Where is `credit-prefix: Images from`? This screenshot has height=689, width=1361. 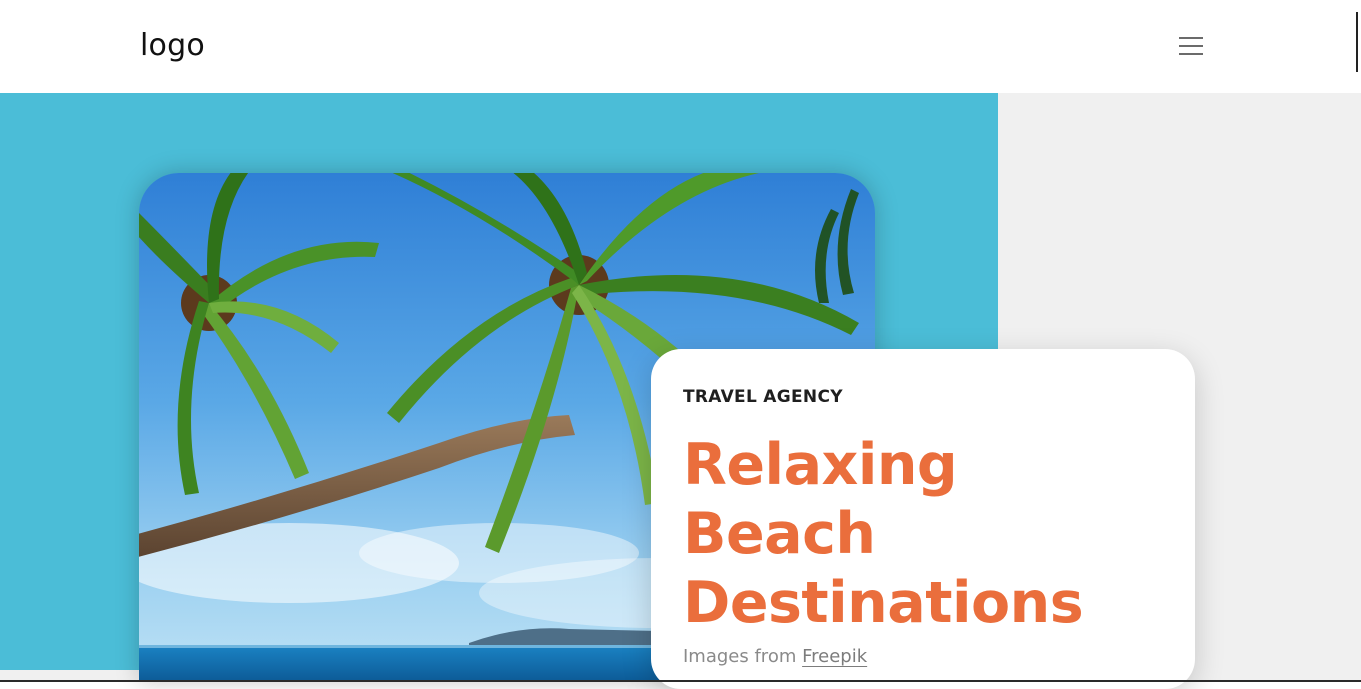 credit-prefix: Images from is located at coordinates (743, 656).